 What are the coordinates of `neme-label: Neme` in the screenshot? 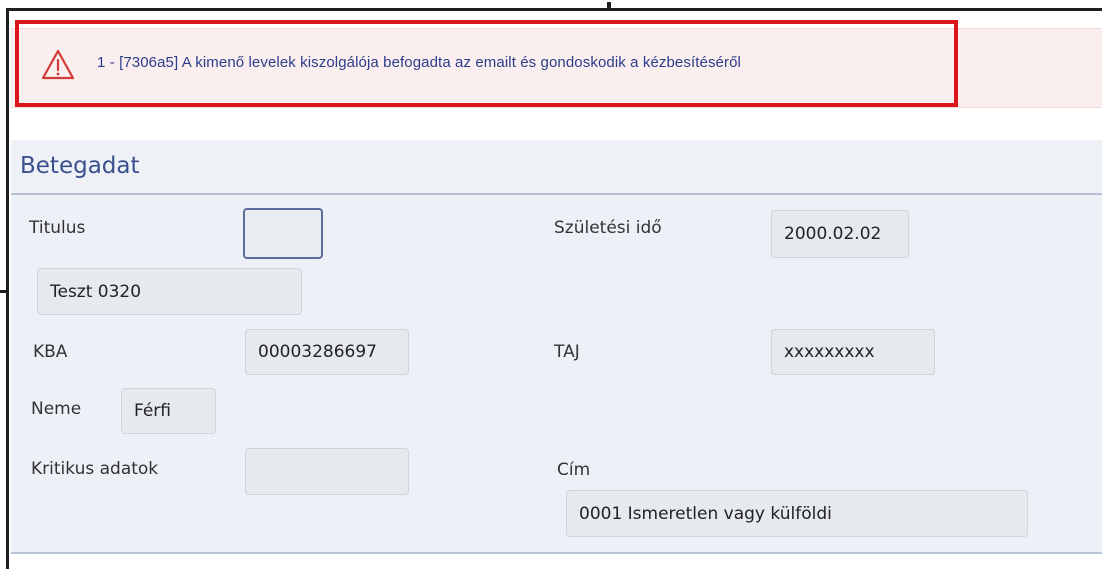 It's located at (56, 409).